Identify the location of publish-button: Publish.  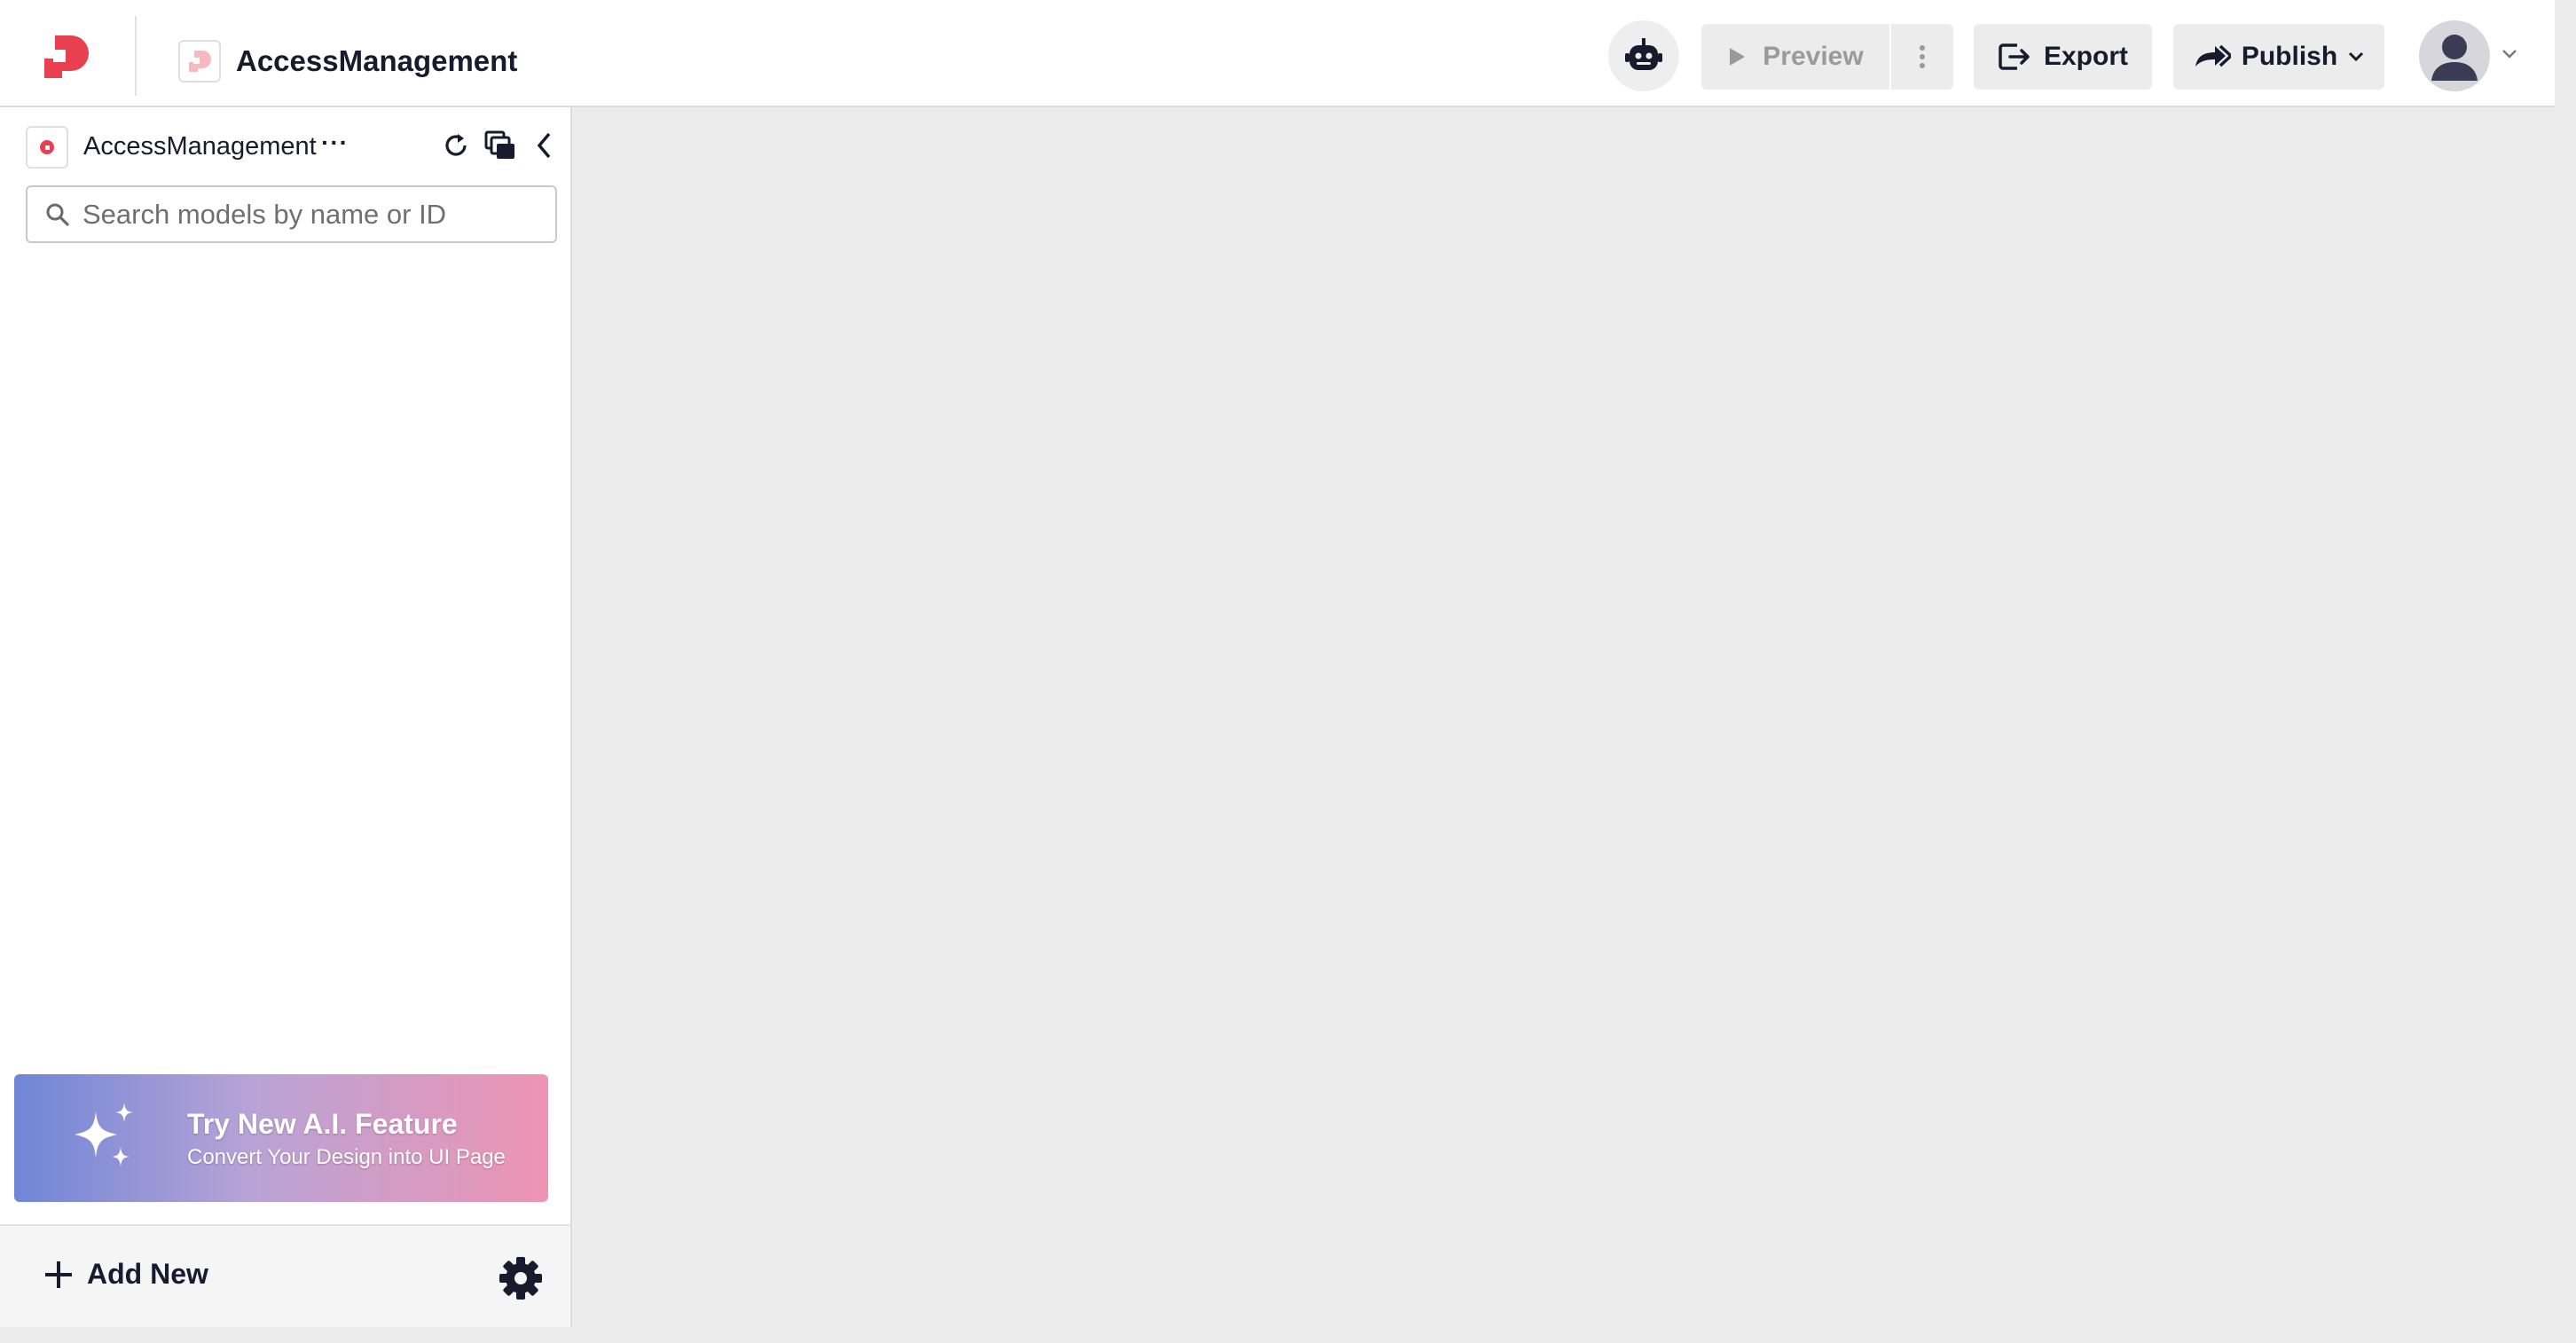
(2278, 57).